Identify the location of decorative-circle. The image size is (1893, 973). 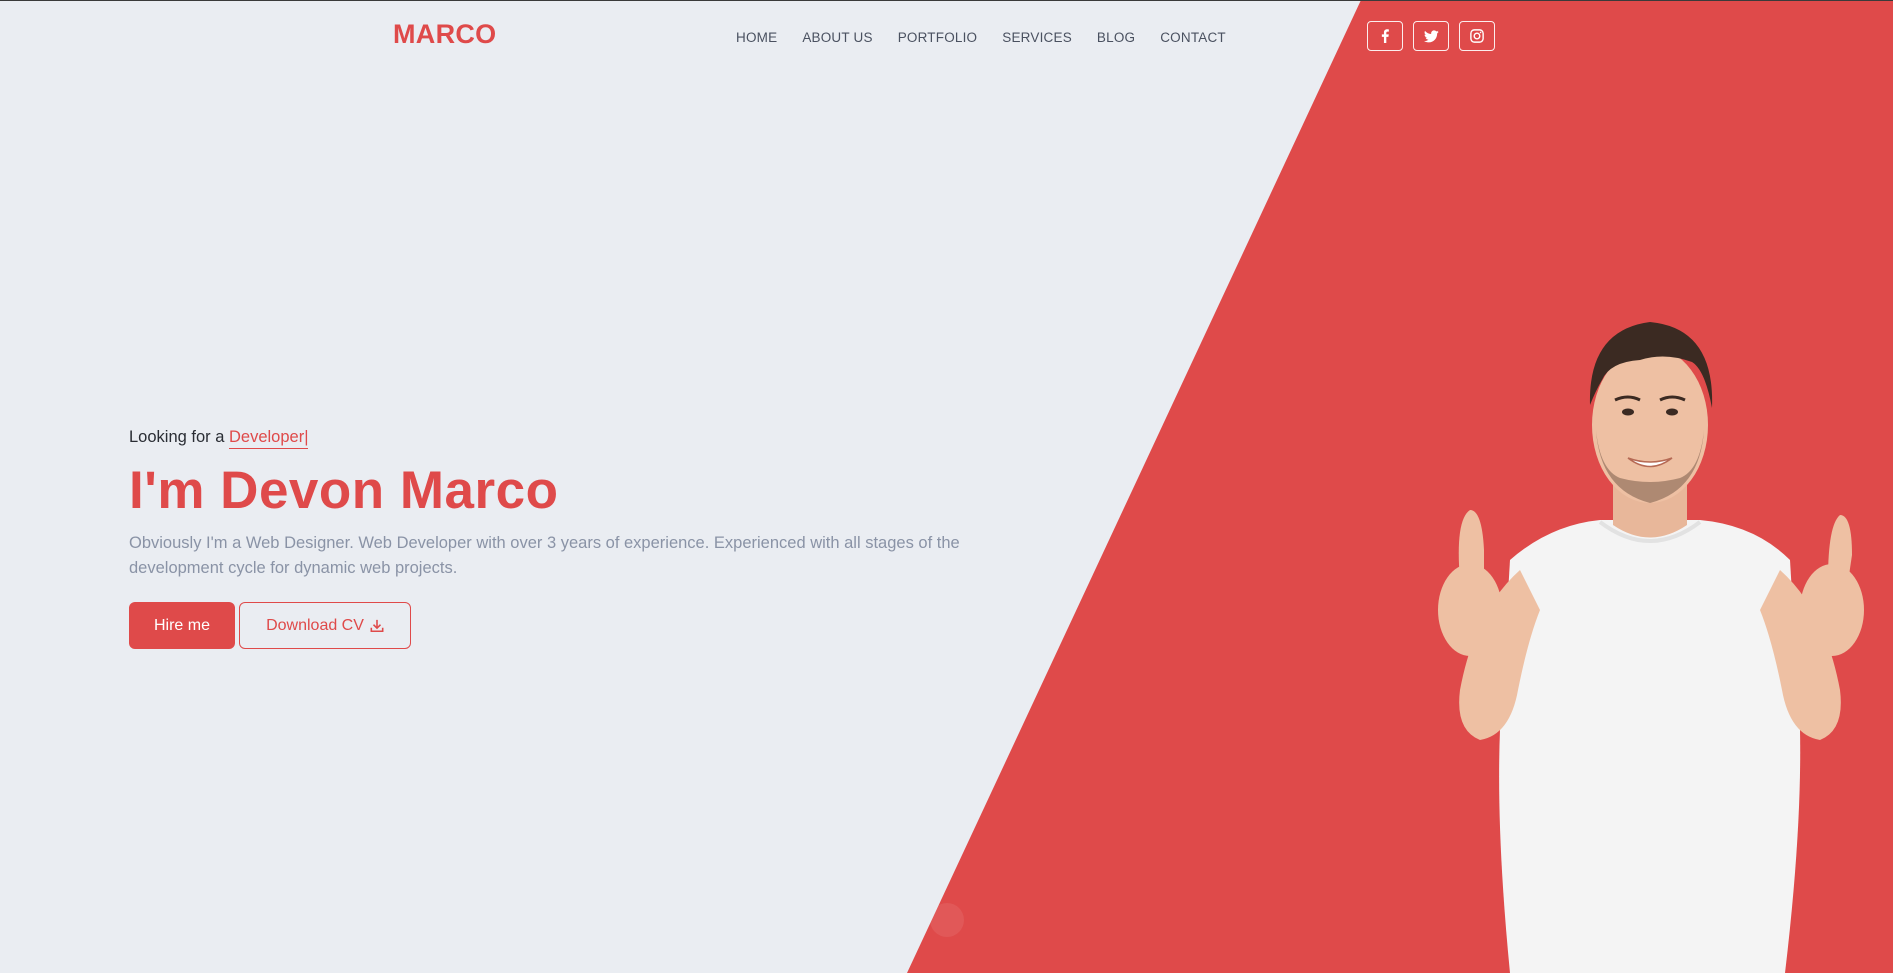
(947, 920).